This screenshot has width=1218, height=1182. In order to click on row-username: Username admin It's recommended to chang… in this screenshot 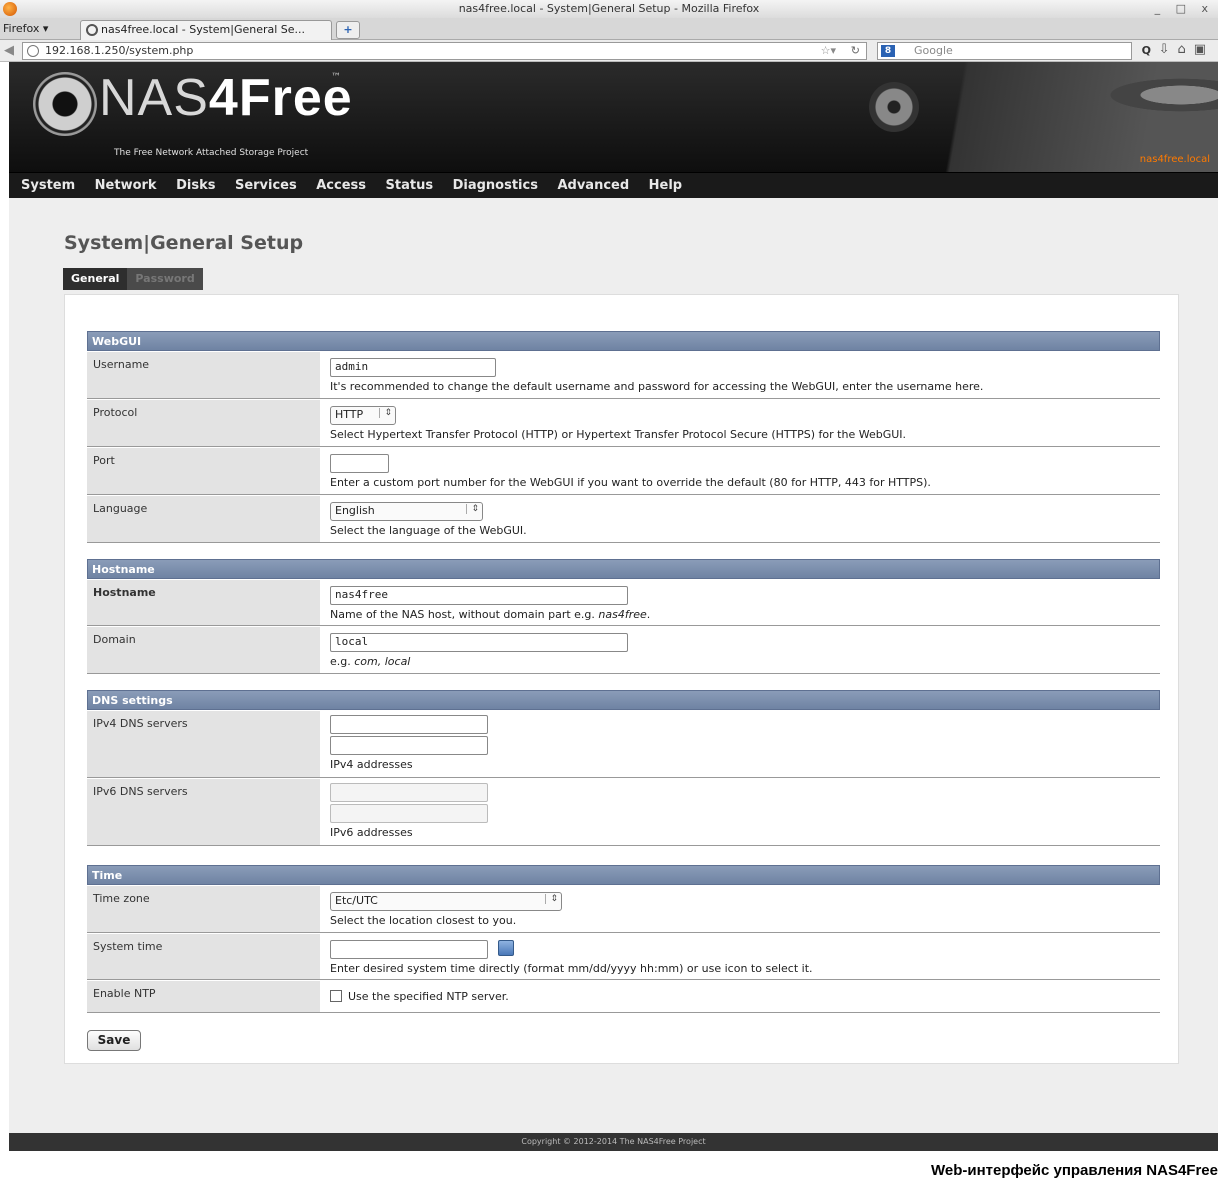, I will do `click(623, 375)`.